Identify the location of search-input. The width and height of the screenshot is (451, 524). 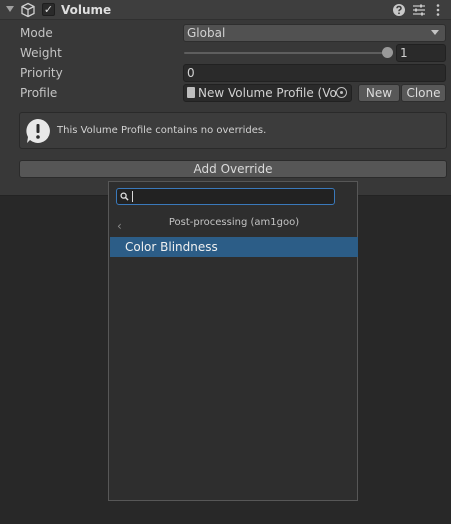
(225, 196).